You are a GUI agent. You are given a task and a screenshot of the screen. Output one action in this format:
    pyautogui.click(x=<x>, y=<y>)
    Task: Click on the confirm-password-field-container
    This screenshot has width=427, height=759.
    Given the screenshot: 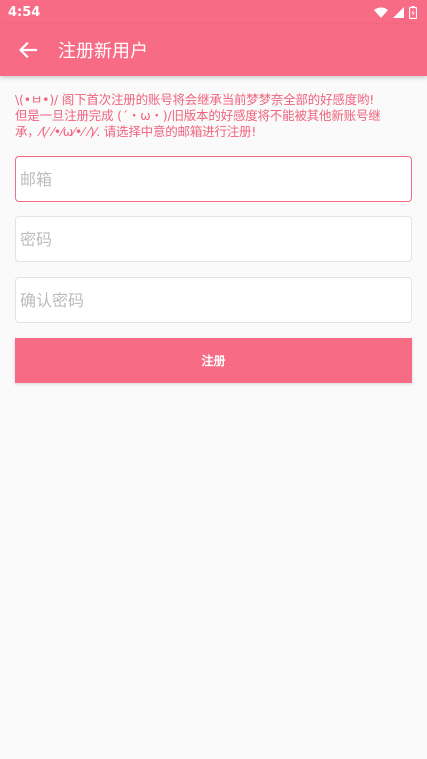 What is the action you would take?
    pyautogui.click(x=213, y=300)
    